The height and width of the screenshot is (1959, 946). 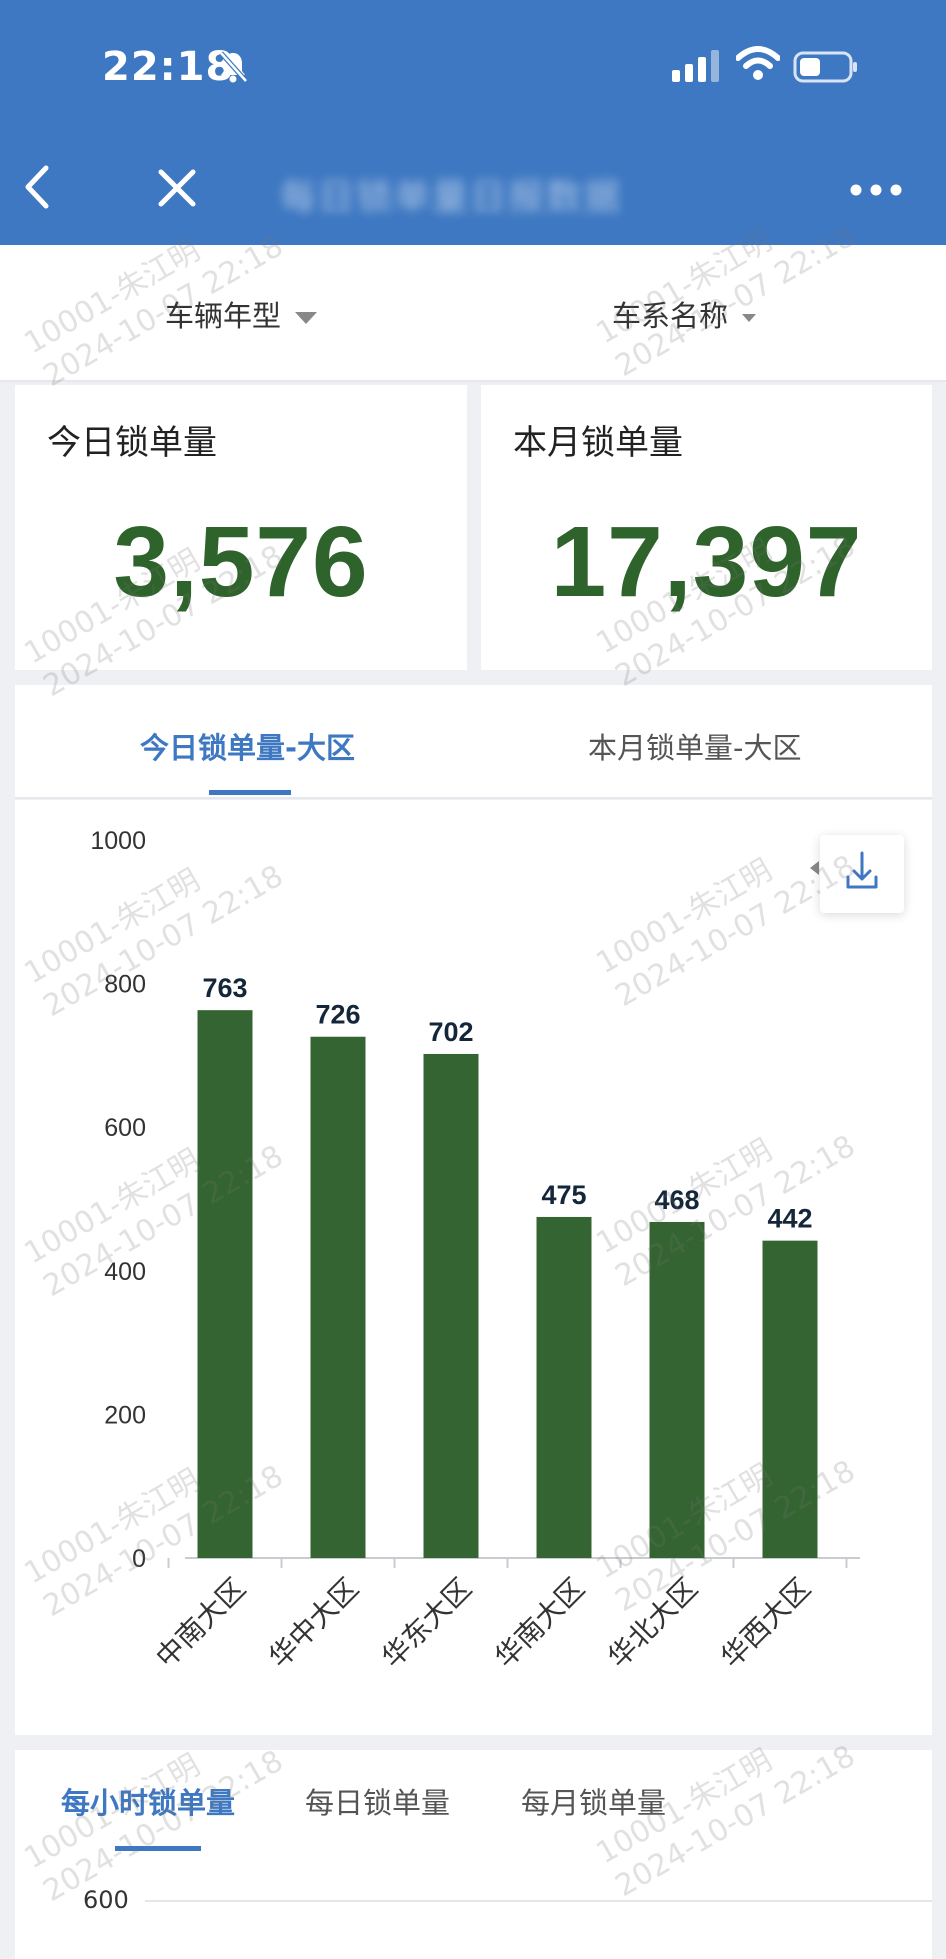 What do you see at coordinates (313, 1623) in the screenshot?
I see `x-tick-label: 华中大区` at bounding box center [313, 1623].